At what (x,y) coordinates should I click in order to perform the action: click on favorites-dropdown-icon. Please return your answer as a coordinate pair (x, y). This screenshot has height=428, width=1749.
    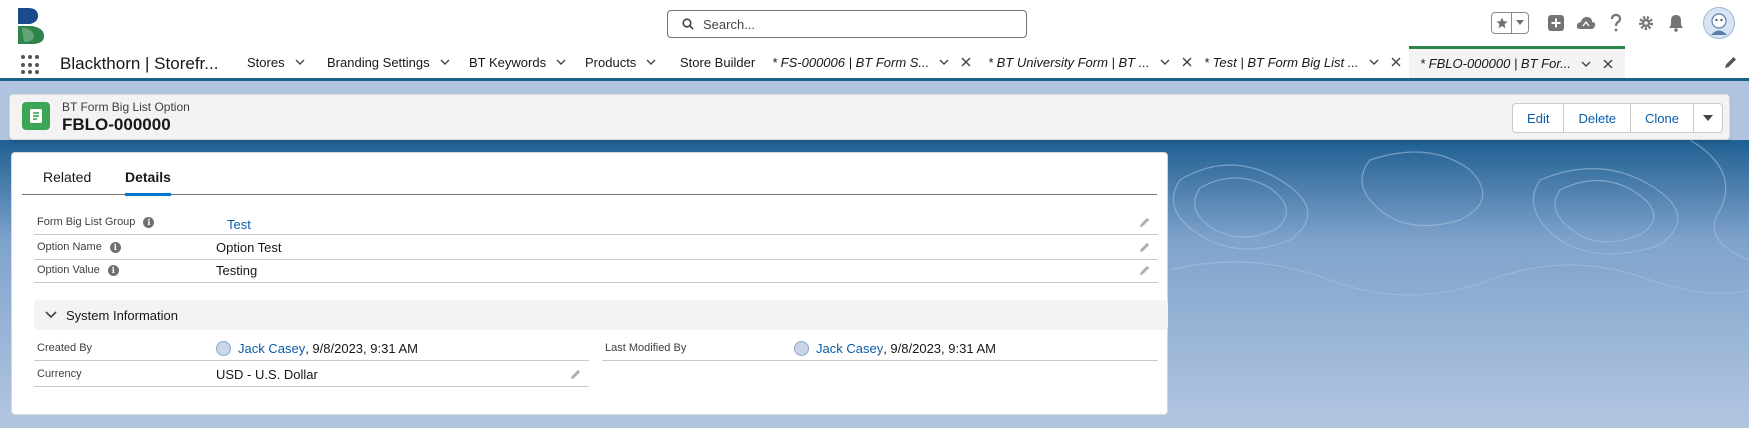
    Looking at the image, I should click on (1520, 23).